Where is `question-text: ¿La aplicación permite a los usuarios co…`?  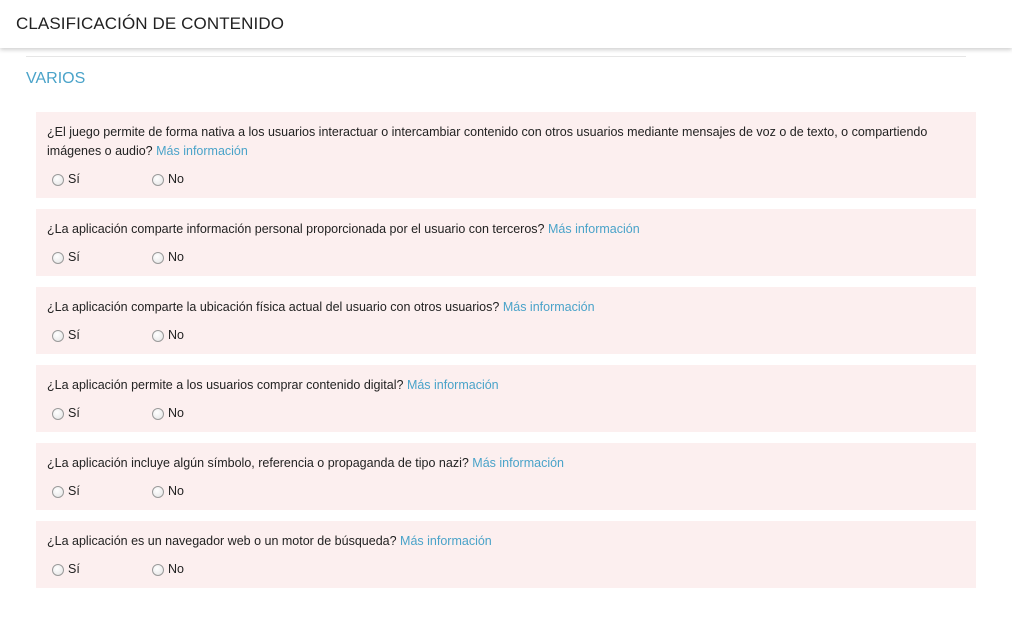 question-text: ¿La aplicación permite a los usuarios co… is located at coordinates (225, 385).